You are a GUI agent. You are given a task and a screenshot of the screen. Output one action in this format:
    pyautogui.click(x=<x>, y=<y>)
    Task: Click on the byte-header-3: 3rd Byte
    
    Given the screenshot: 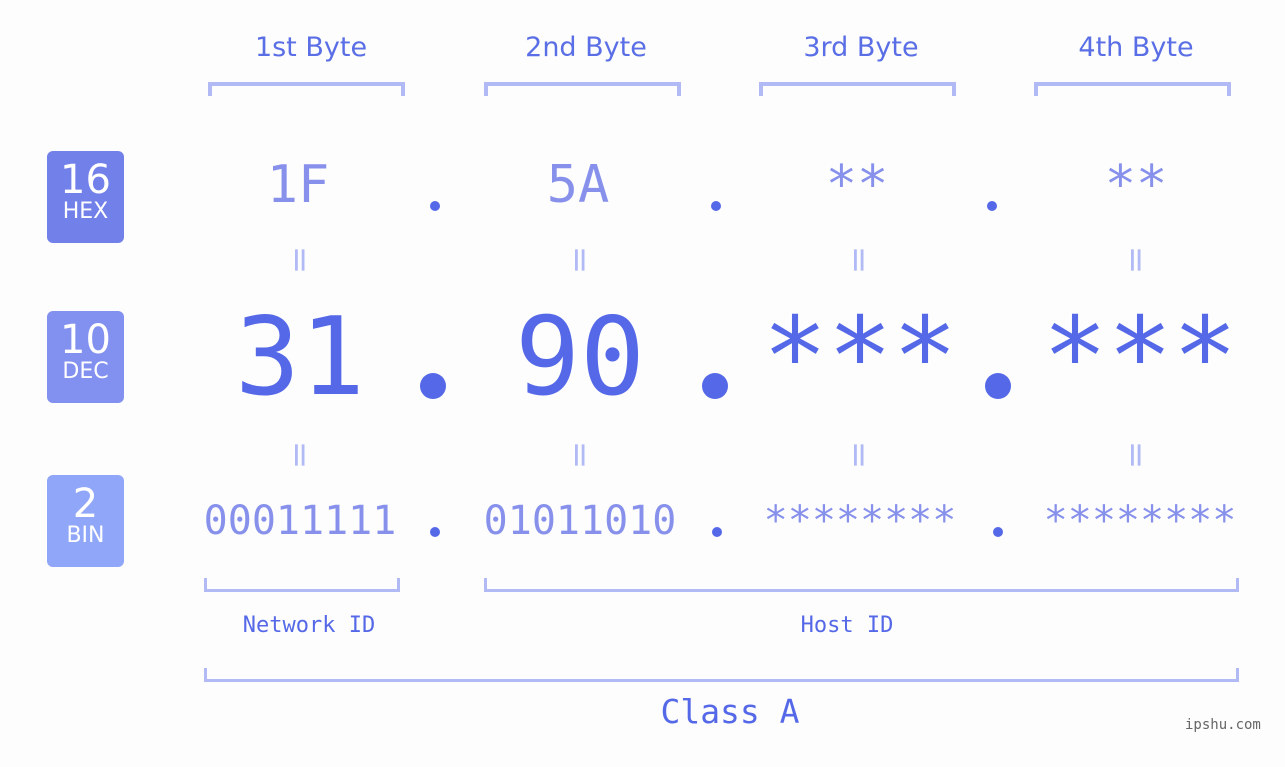 What is the action you would take?
    pyautogui.click(x=861, y=47)
    